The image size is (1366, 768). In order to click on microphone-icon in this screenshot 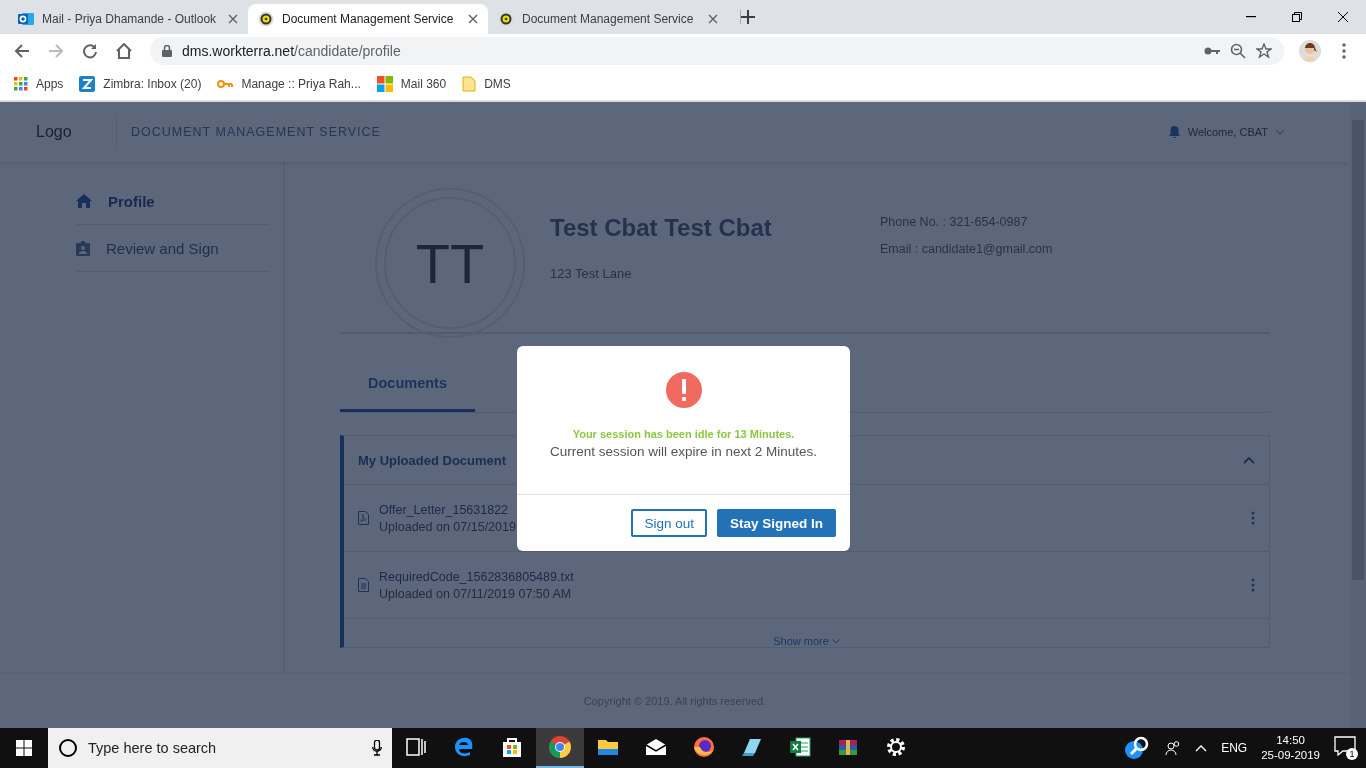, I will do `click(377, 748)`.